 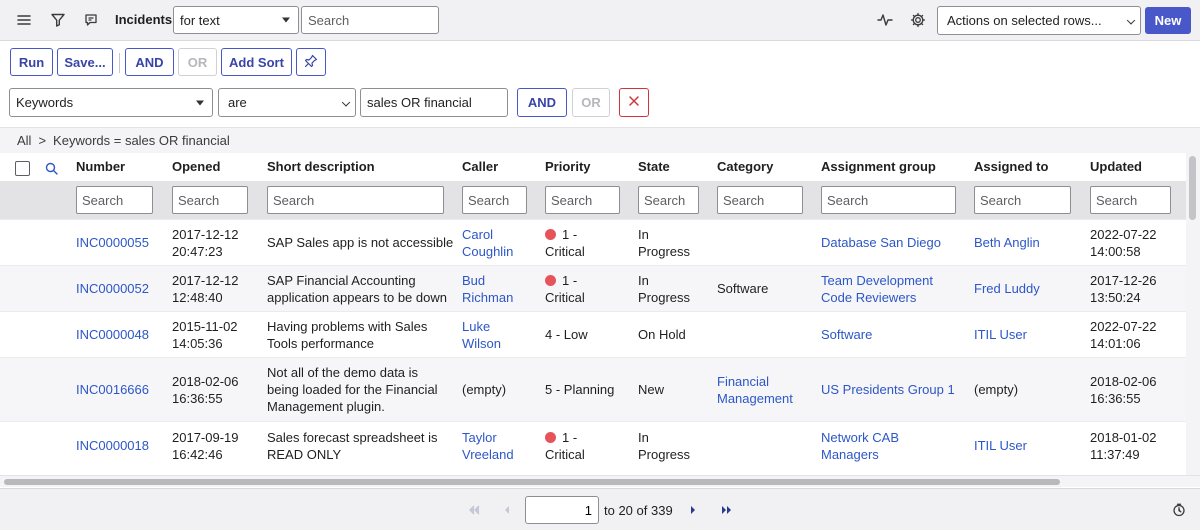 I want to click on short-description-cell: SAP Sales app is not accessible, so click(x=360, y=242).